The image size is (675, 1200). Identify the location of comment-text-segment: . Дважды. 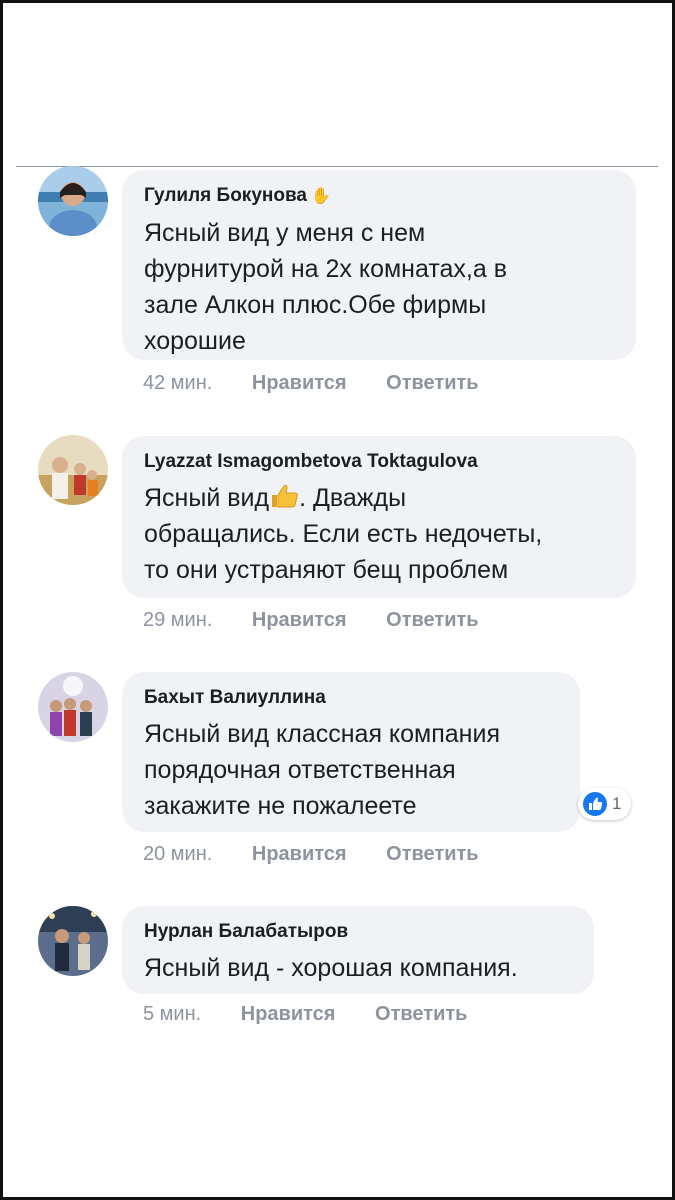
(353, 498).